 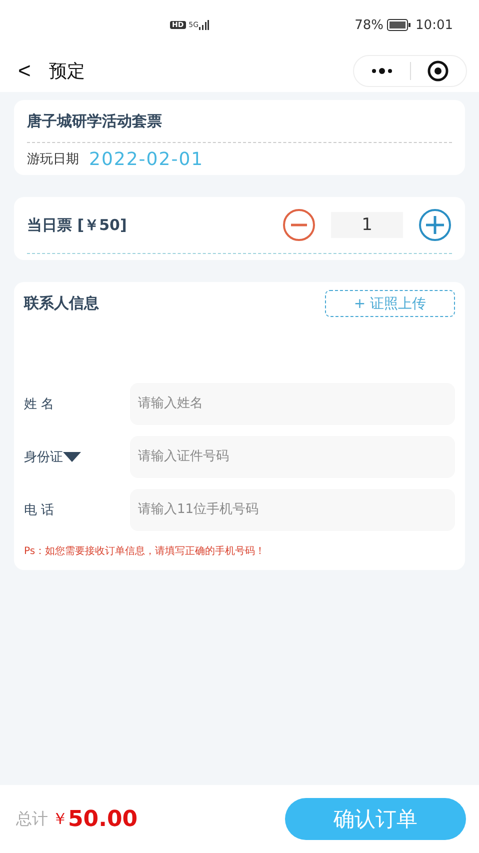 I want to click on phone-note: Ps：如您需要接收订单信息，请填写正确的手机号码！, so click(x=145, y=551).